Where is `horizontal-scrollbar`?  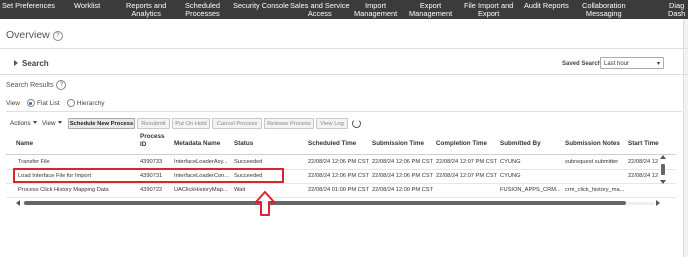
horizontal-scrollbar is located at coordinates (340, 203).